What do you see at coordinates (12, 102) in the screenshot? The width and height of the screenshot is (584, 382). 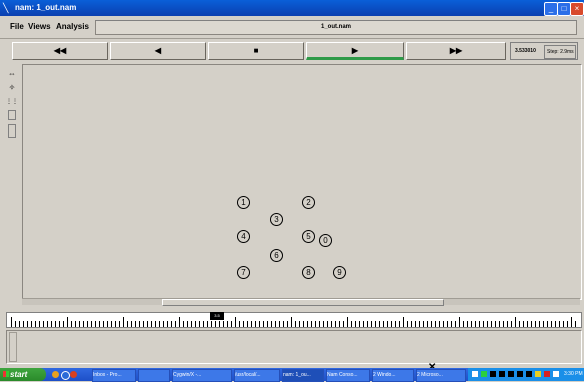 I see `tool-3-icon: ⋮⋮` at bounding box center [12, 102].